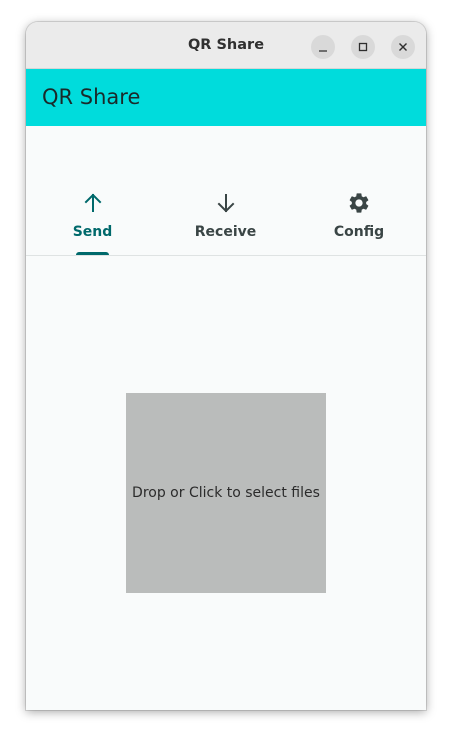  What do you see at coordinates (323, 47) in the screenshot?
I see `minimize-button` at bounding box center [323, 47].